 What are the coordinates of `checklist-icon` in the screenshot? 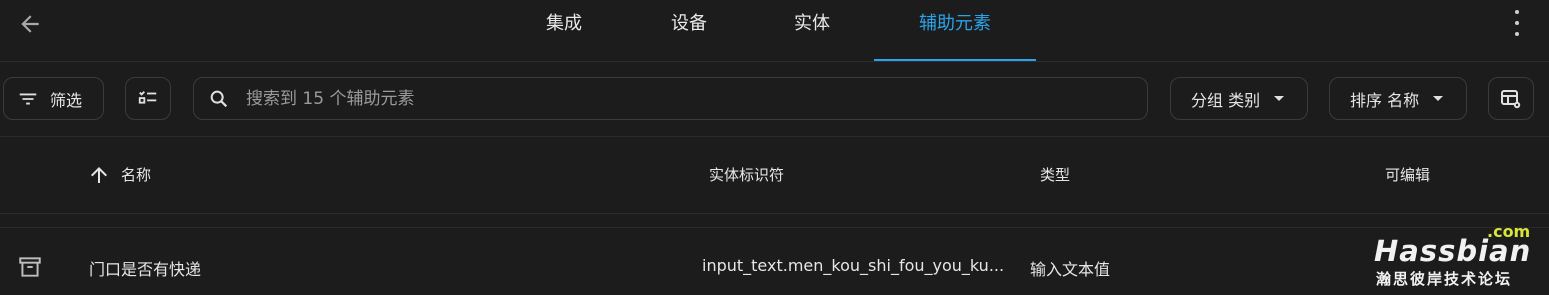 It's located at (147, 97).